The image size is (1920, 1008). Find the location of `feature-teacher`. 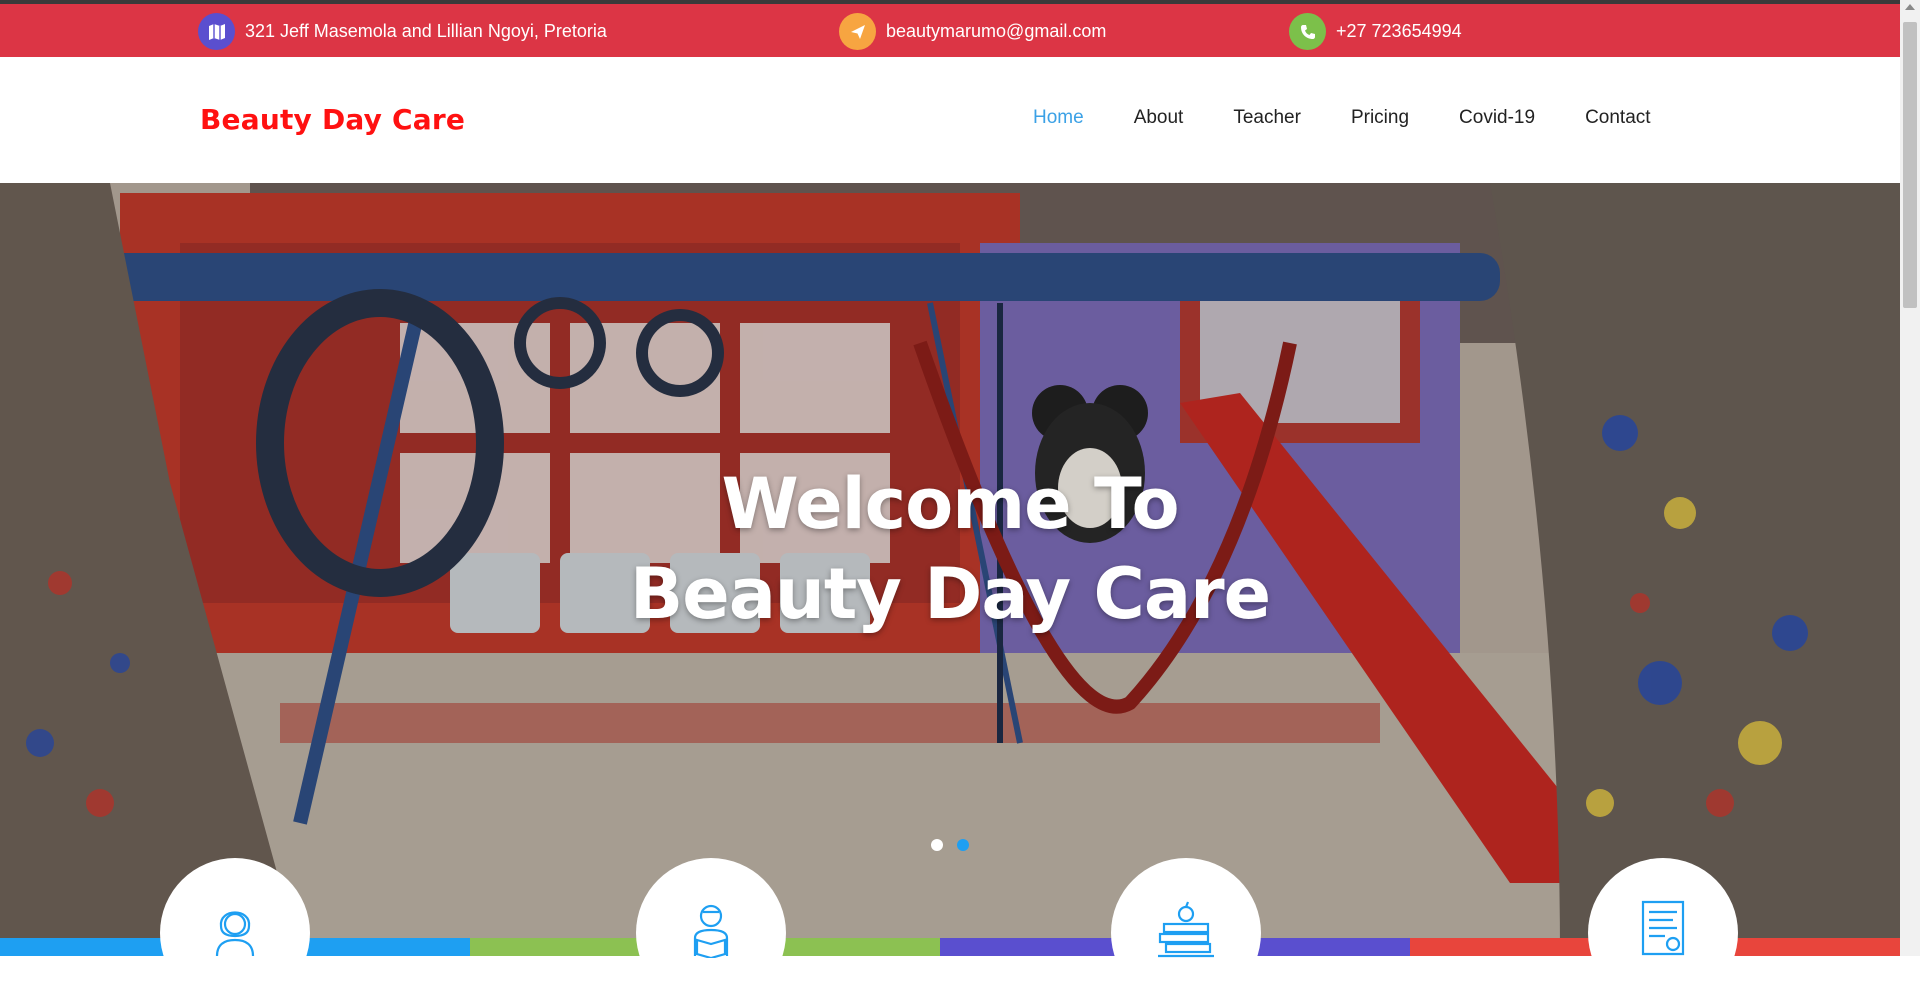

feature-teacher is located at coordinates (235, 933).